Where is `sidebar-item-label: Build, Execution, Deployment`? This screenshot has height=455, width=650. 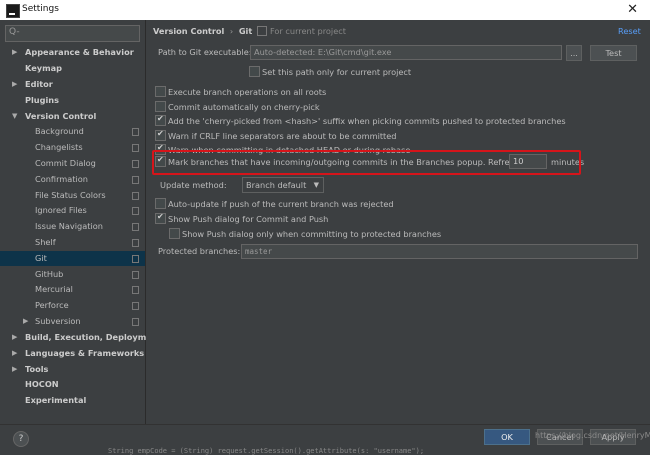
sidebar-item-label: Build, Execution, Deployment is located at coordinates (93, 337).